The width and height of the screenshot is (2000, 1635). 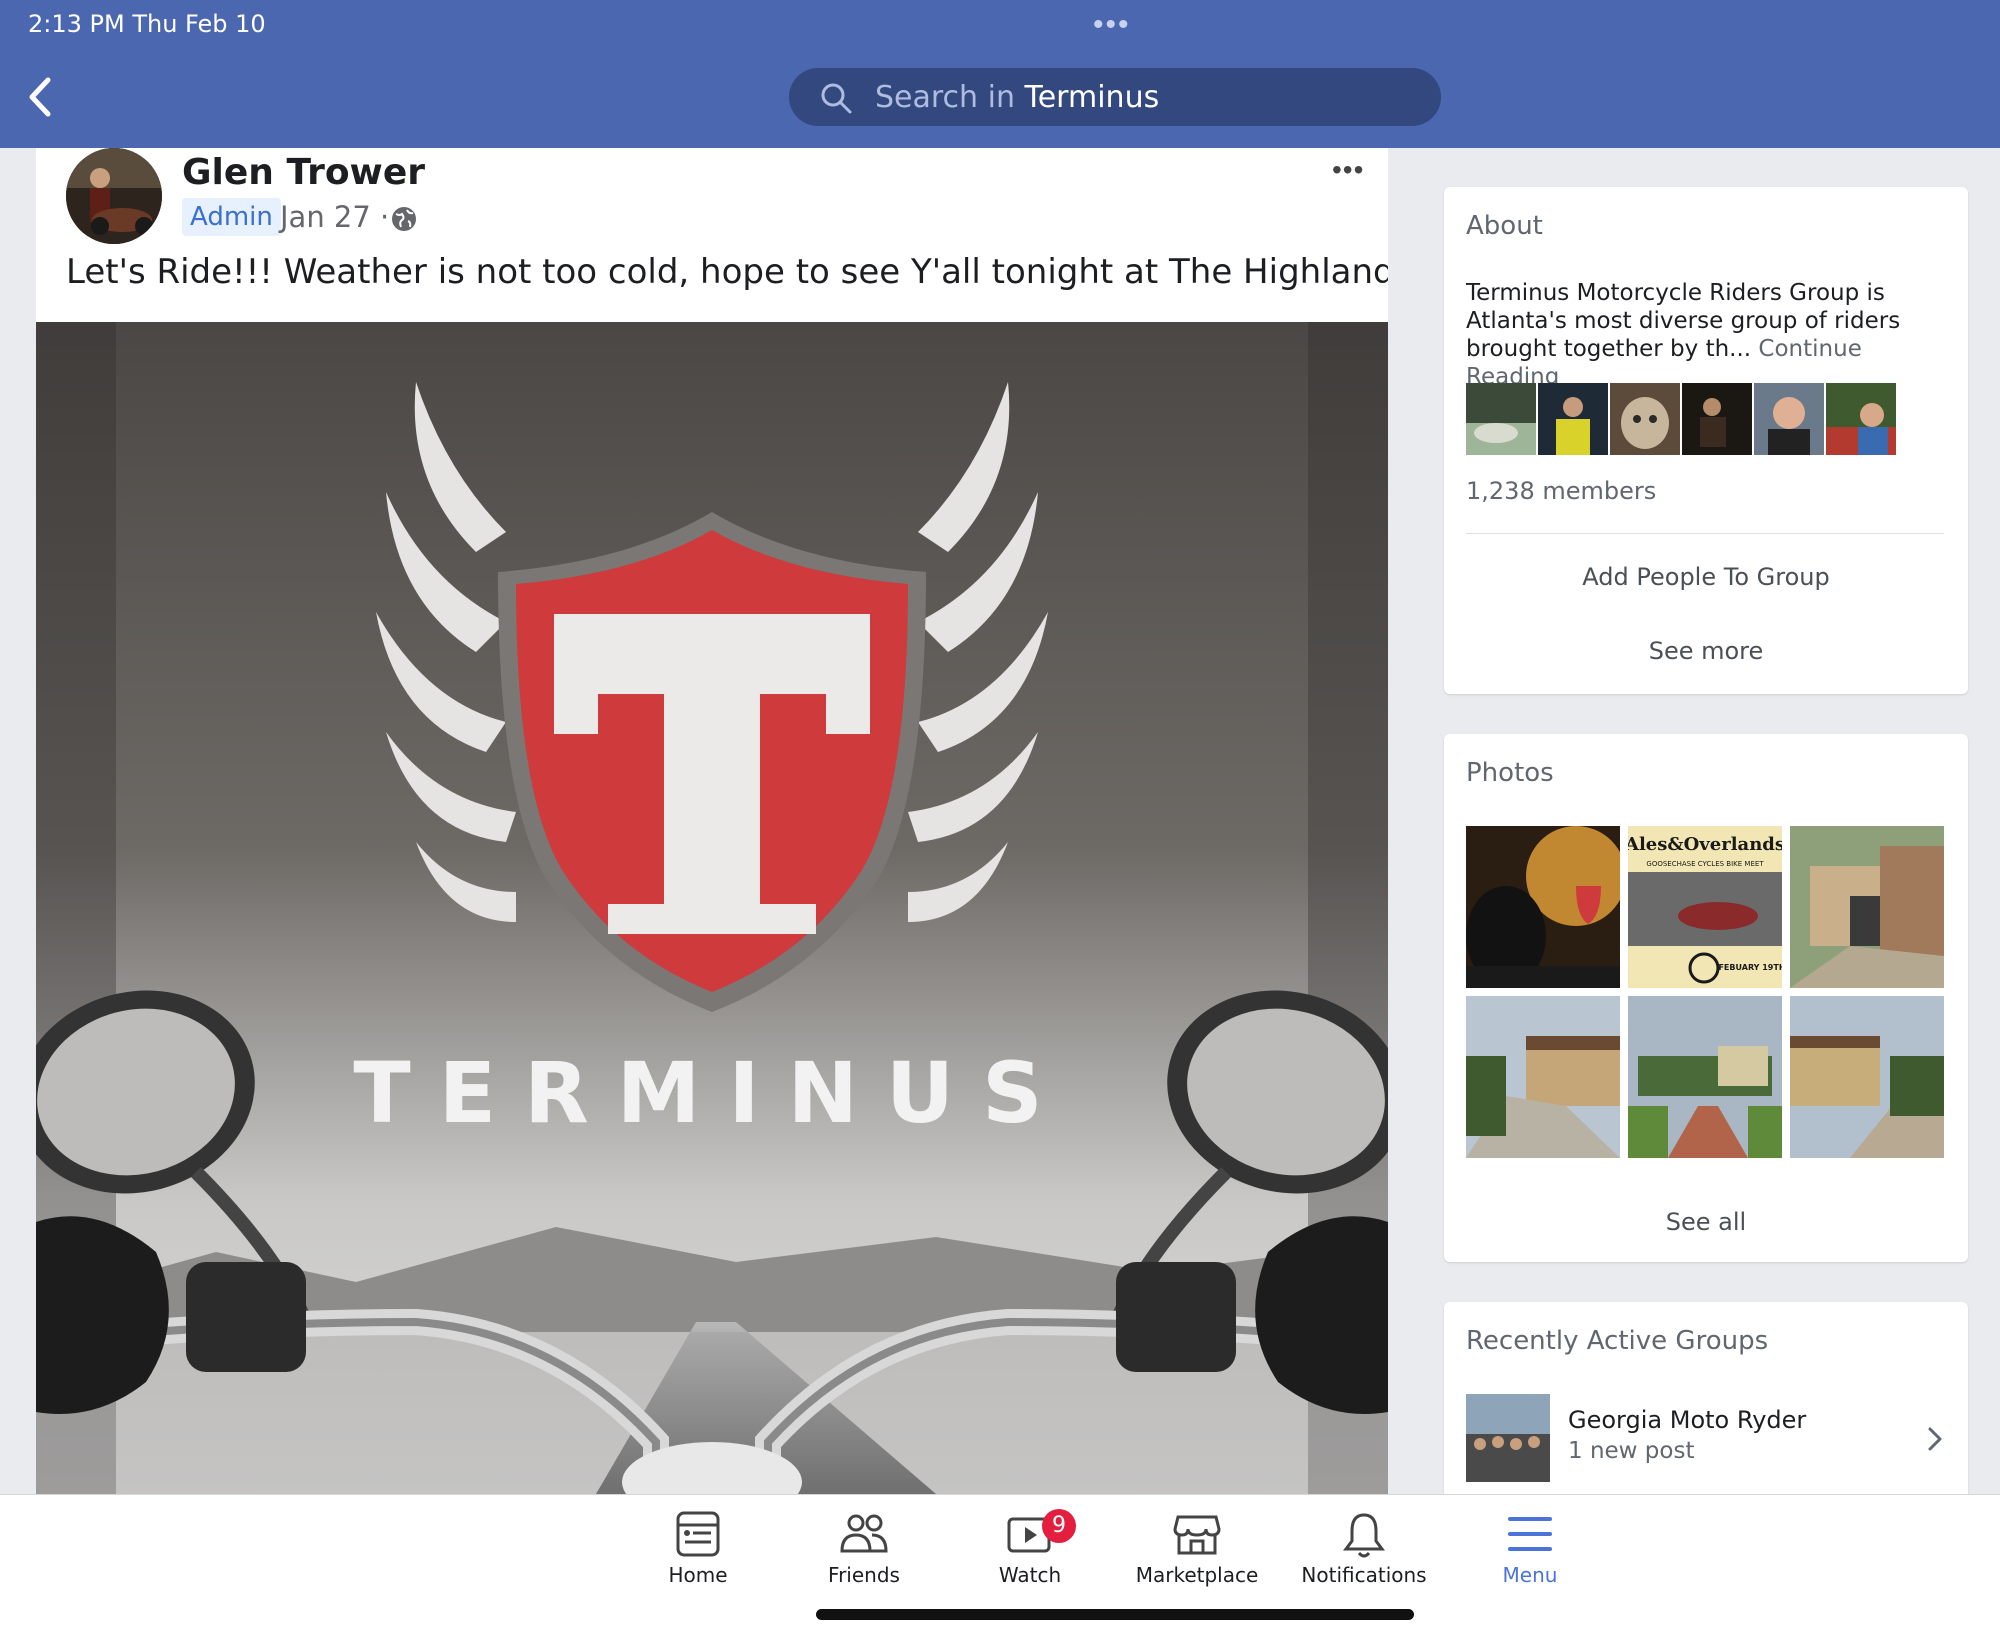 I want to click on home-feed-icon, so click(x=698, y=1534).